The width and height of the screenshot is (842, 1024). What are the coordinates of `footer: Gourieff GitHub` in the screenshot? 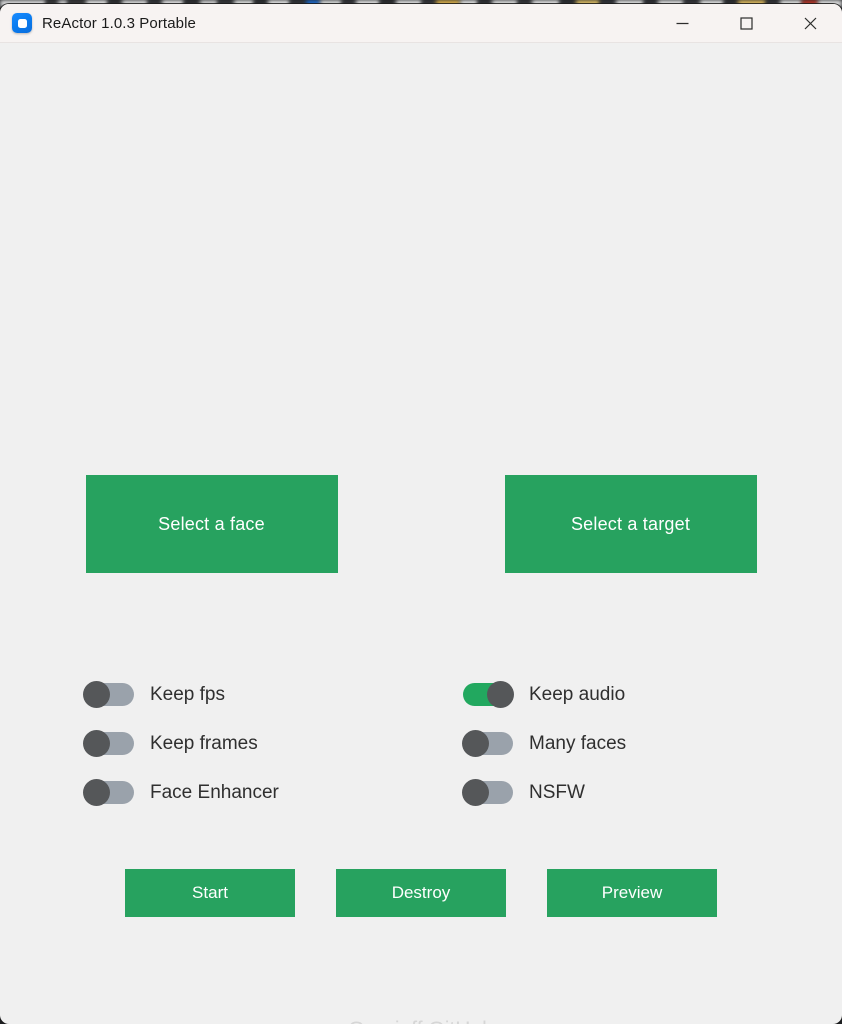 It's located at (421, 1021).